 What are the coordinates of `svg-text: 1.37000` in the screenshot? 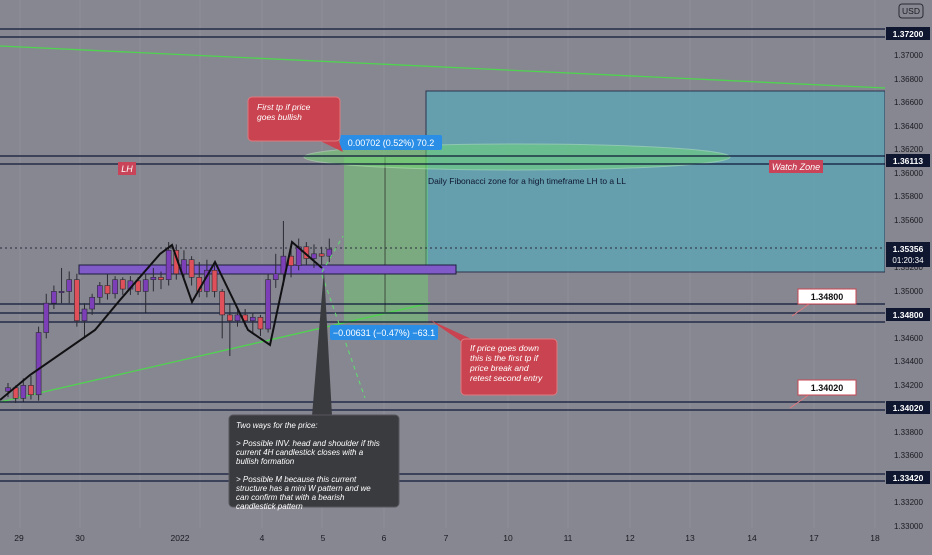 It's located at (908, 55).